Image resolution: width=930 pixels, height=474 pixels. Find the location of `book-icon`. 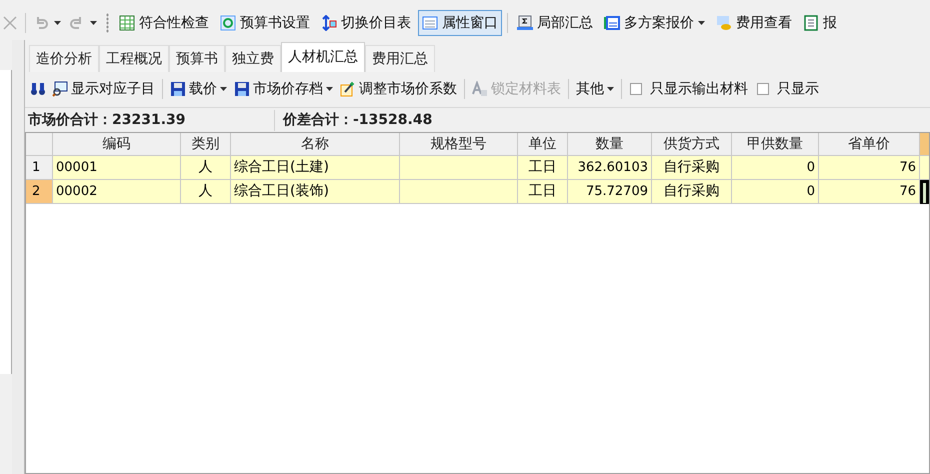

book-icon is located at coordinates (811, 23).